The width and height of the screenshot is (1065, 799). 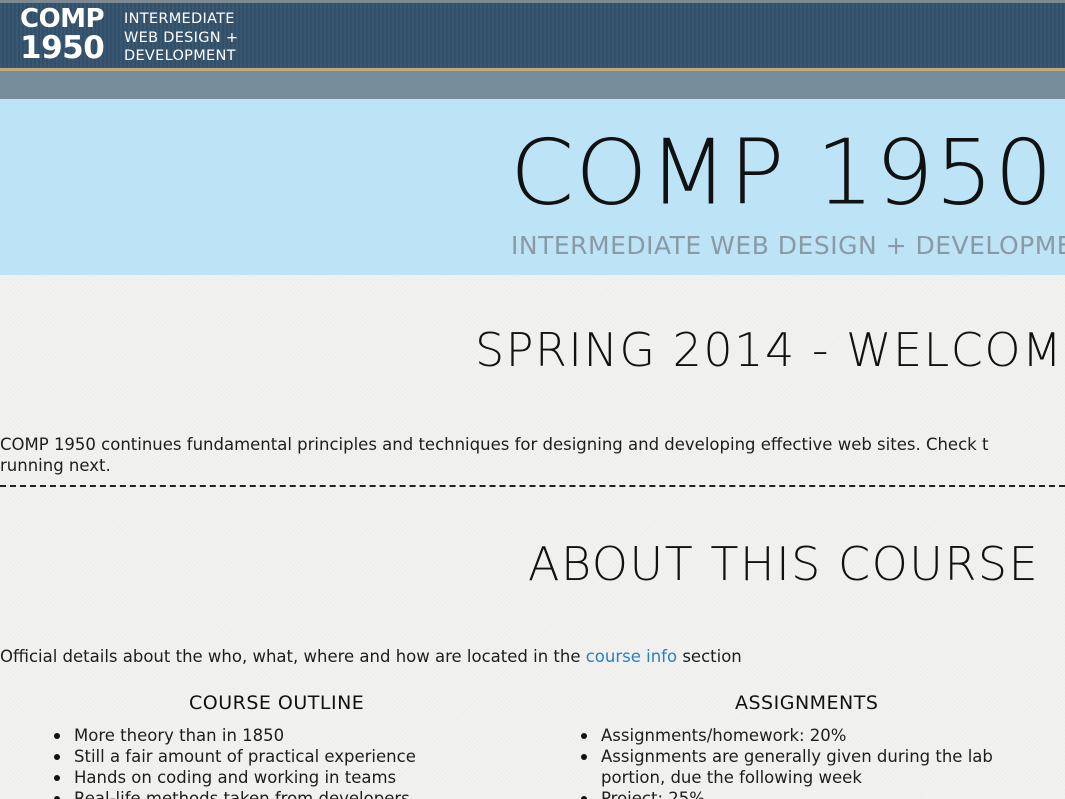 What do you see at coordinates (804, 735) in the screenshot?
I see `list-item: Assignments/homework: 20%` at bounding box center [804, 735].